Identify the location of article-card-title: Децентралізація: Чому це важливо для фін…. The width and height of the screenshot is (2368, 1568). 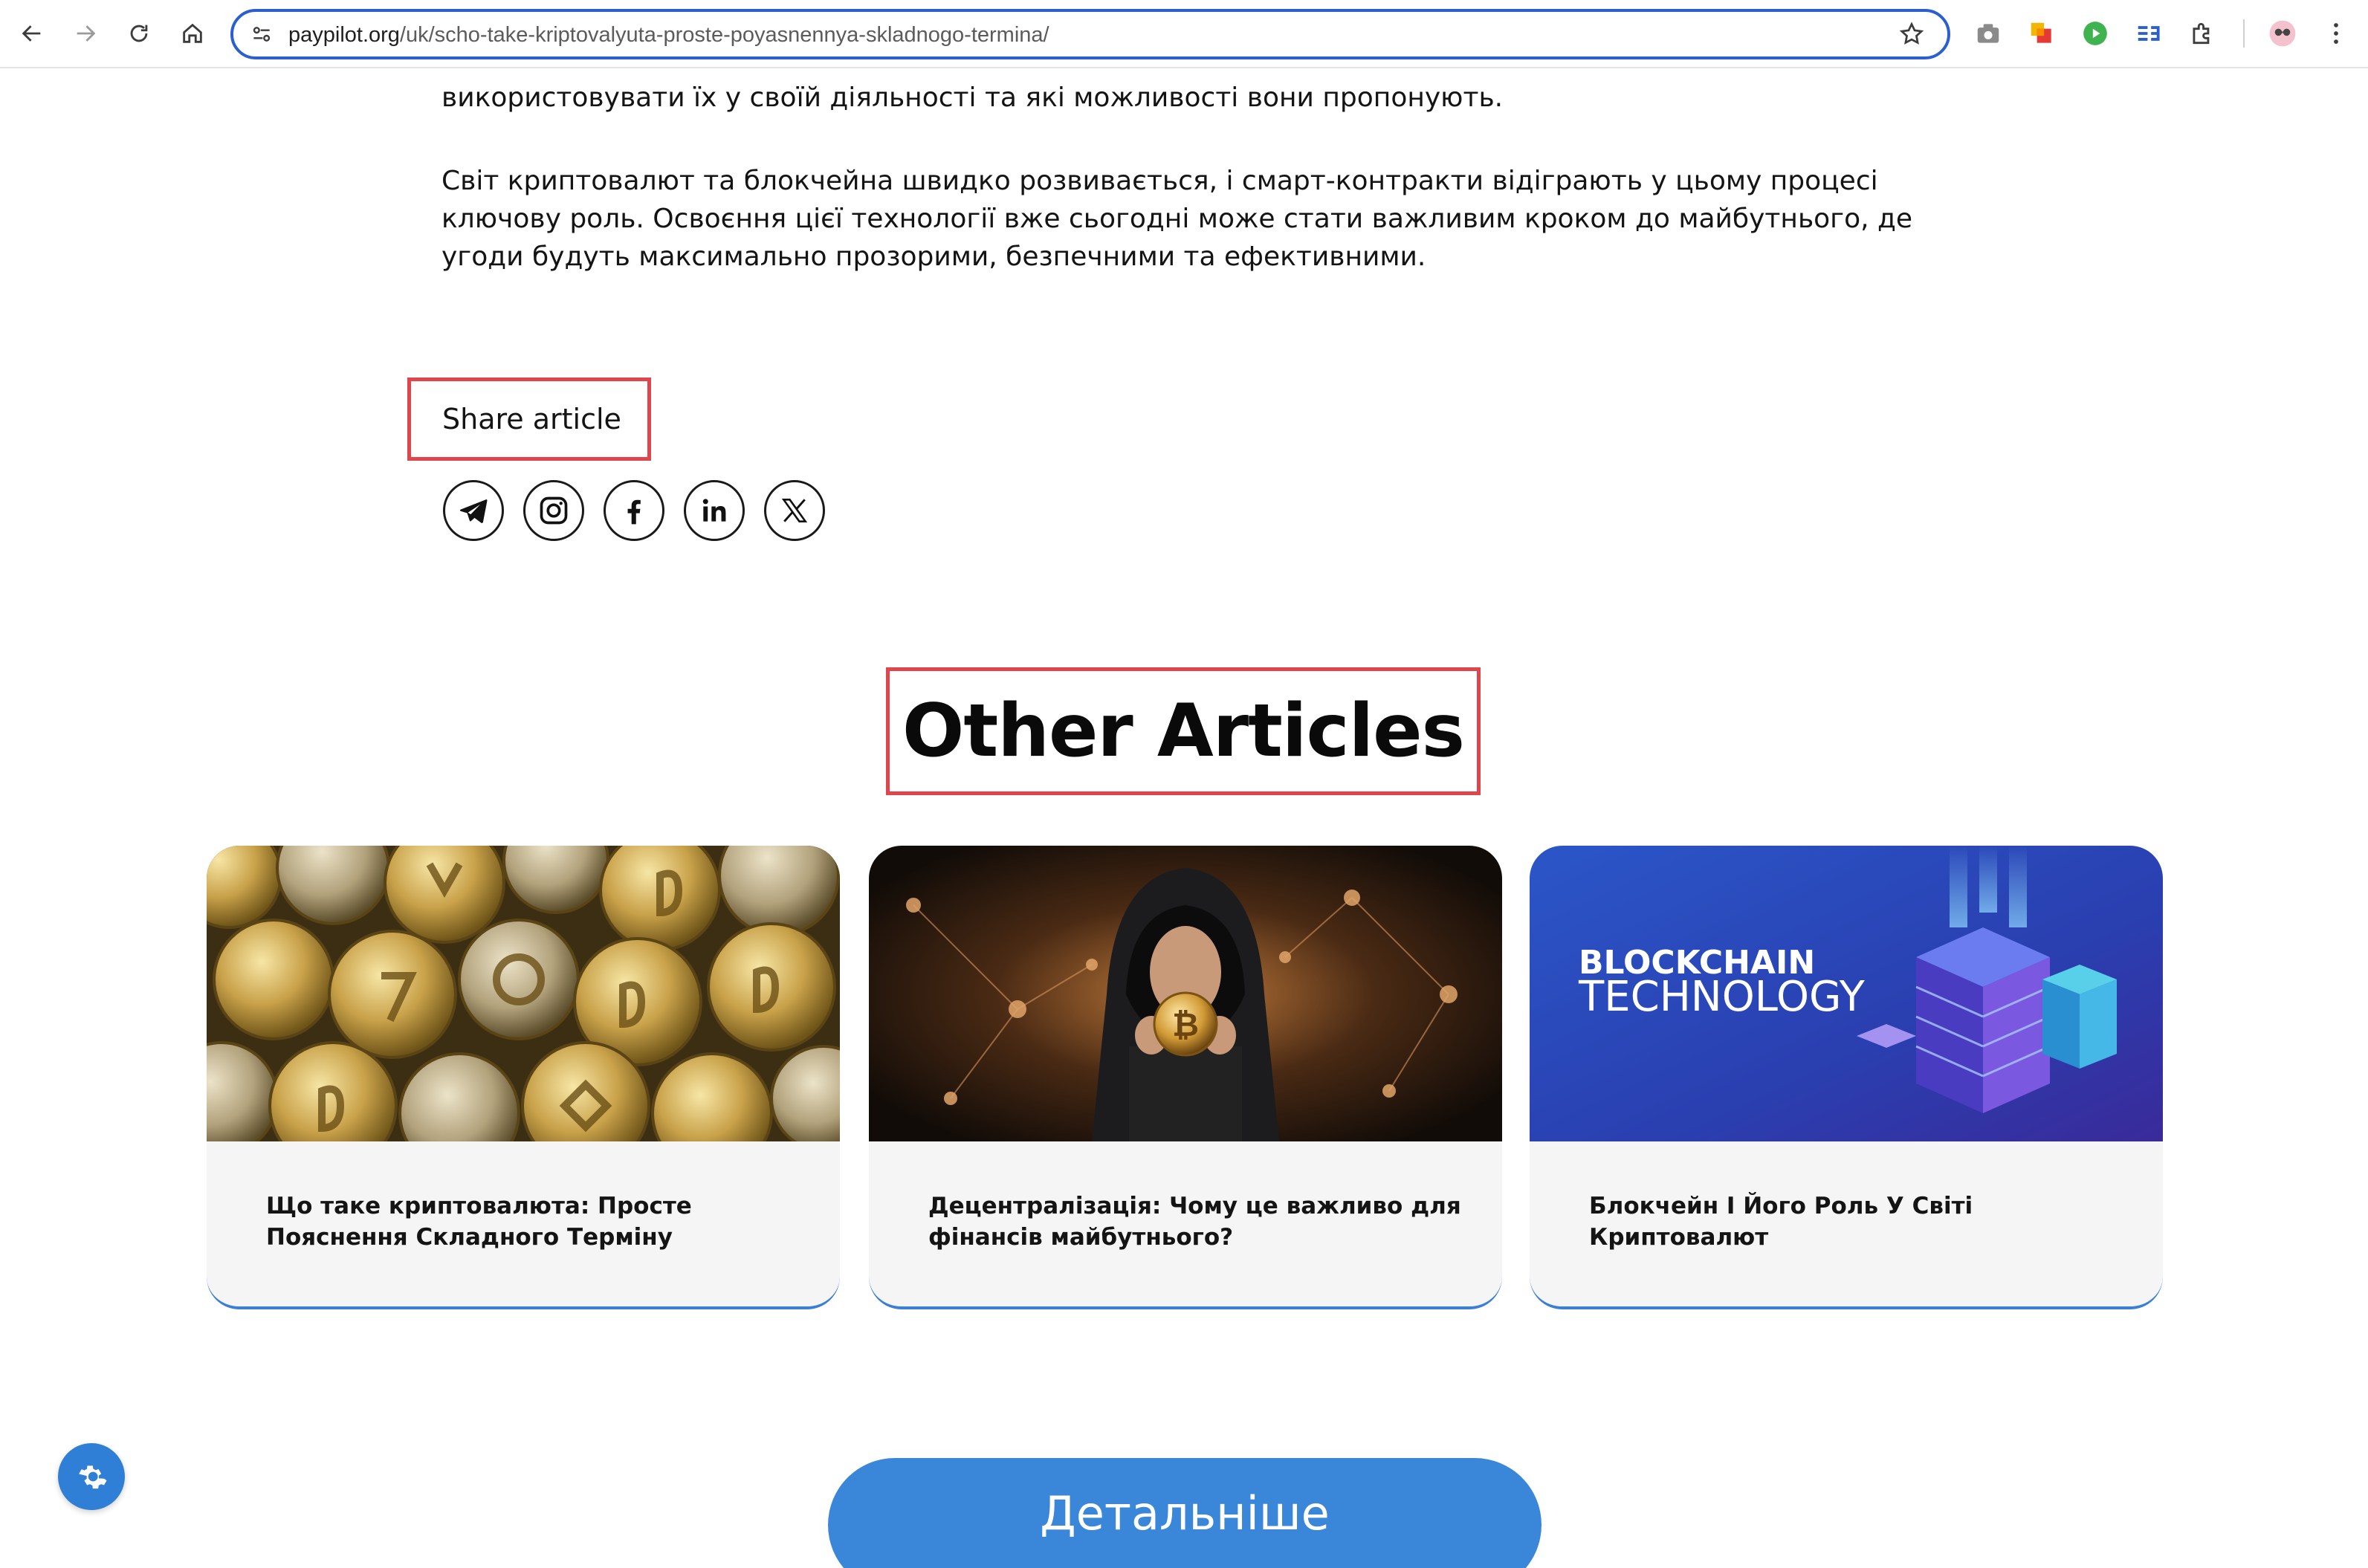
(1195, 1221).